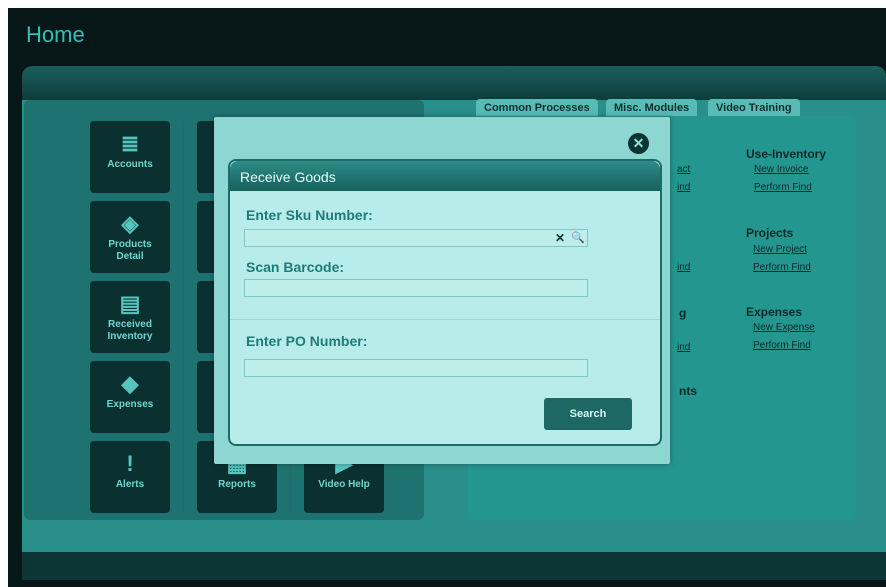  I want to click on expenses-icon: ◆, so click(130, 383).